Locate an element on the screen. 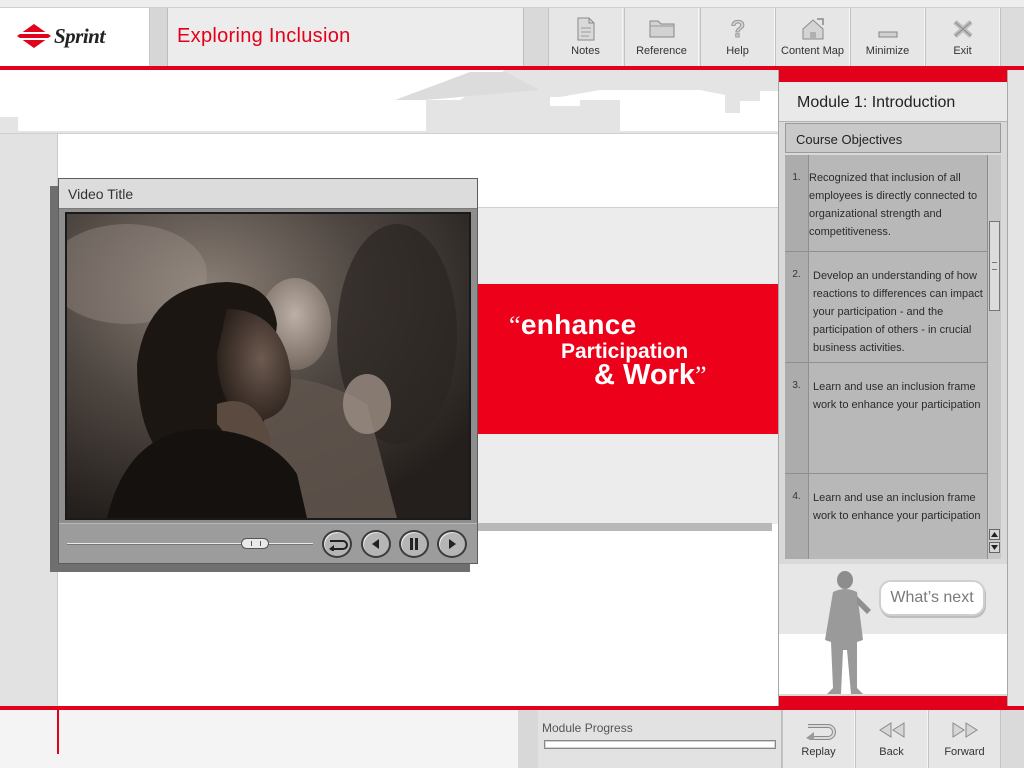 This screenshot has height=768, width=1024. help-button: ? Help is located at coordinates (737, 37).